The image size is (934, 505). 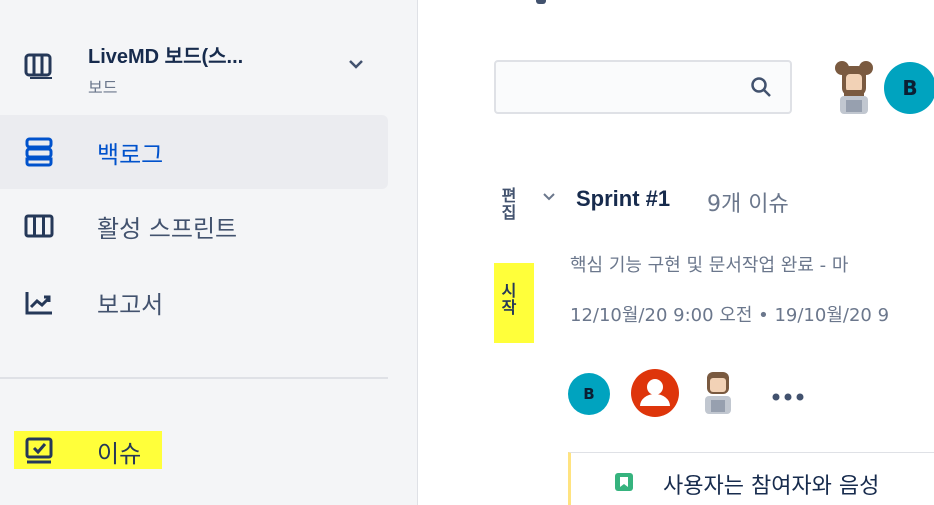 I want to click on list-item: 사용자는 참여자와 음성, so click(x=751, y=478).